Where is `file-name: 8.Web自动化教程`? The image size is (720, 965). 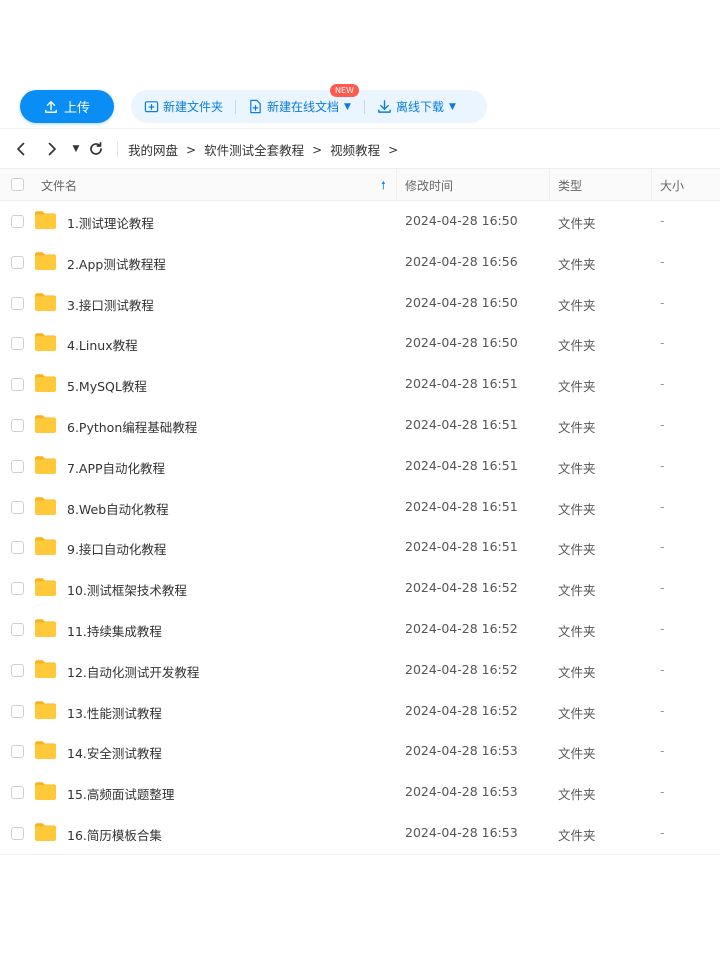 file-name: 8.Web自动化教程 is located at coordinates (118, 508).